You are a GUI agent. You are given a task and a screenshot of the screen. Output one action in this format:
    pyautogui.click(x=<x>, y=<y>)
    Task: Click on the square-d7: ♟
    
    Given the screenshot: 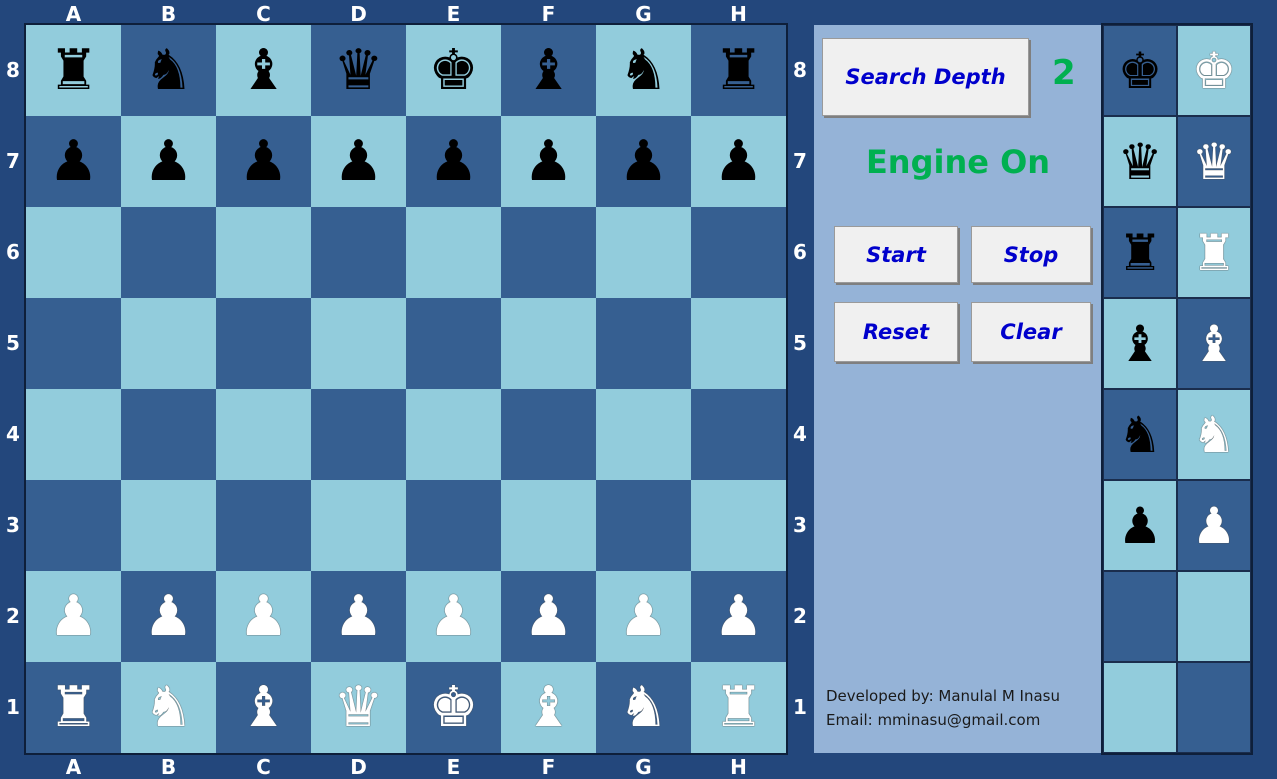 What is the action you would take?
    pyautogui.click(x=358, y=161)
    